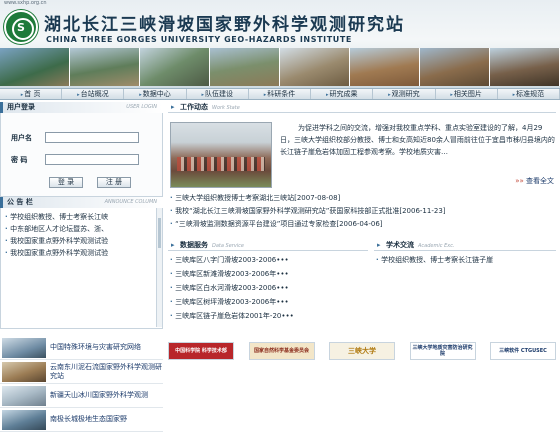 Image resolution: width=560 pixels, height=434 pixels. I want to click on notice-item: 中东部地区人才论坛暨苏、浙、, so click(81, 229).